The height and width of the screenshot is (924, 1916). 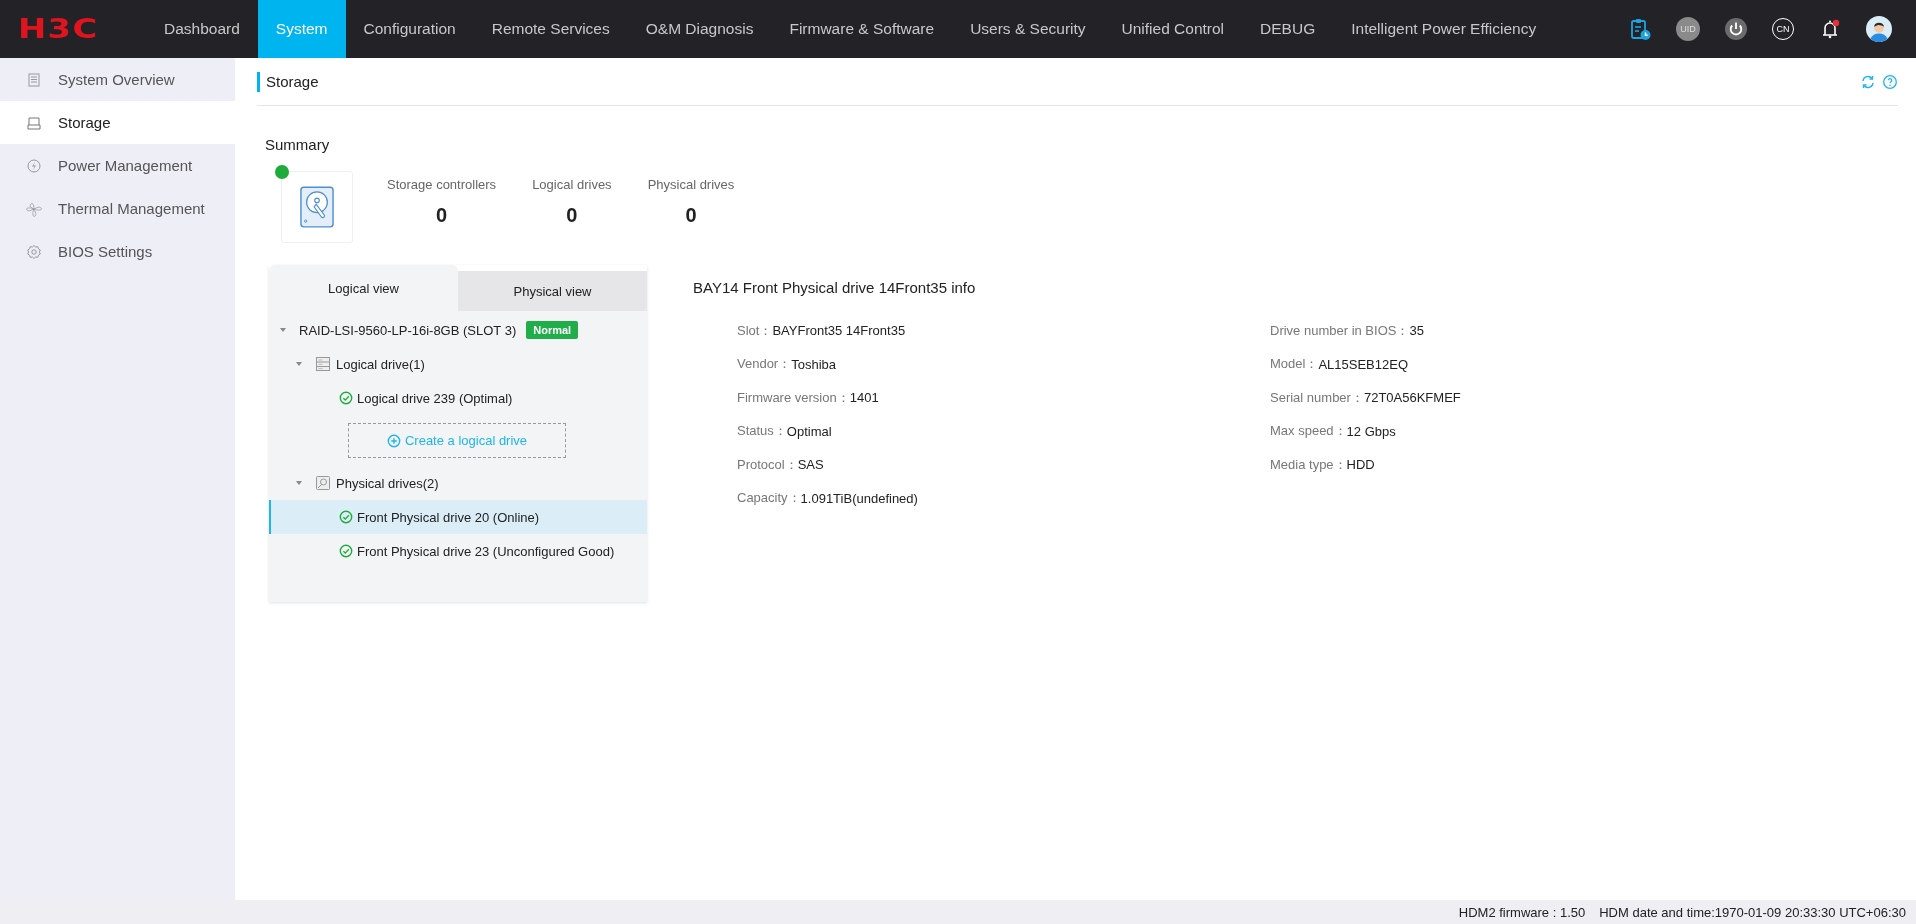 I want to click on sidebar-item: Power Management, so click(x=117, y=165).